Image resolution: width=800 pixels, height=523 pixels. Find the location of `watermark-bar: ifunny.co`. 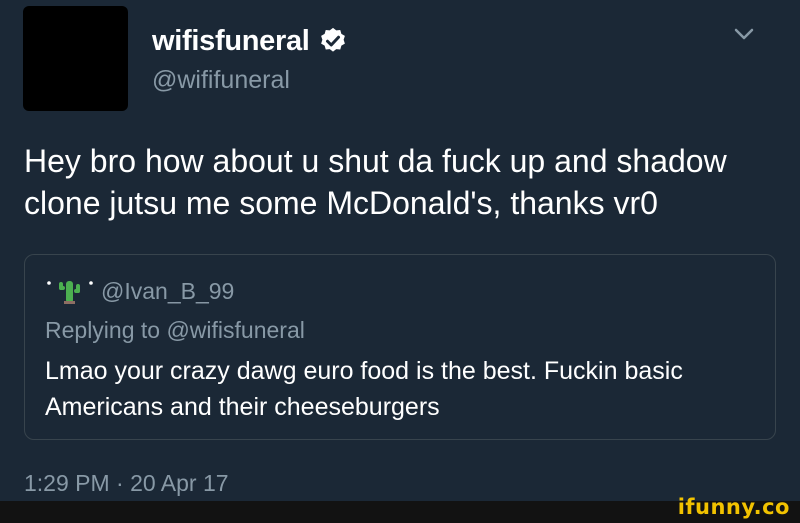

watermark-bar: ifunny.co is located at coordinates (400, 509).